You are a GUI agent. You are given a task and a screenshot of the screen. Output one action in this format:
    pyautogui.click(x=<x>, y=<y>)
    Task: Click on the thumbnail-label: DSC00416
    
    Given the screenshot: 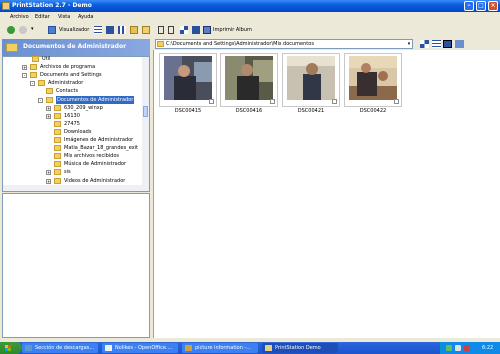 What is the action you would take?
    pyautogui.click(x=249, y=111)
    